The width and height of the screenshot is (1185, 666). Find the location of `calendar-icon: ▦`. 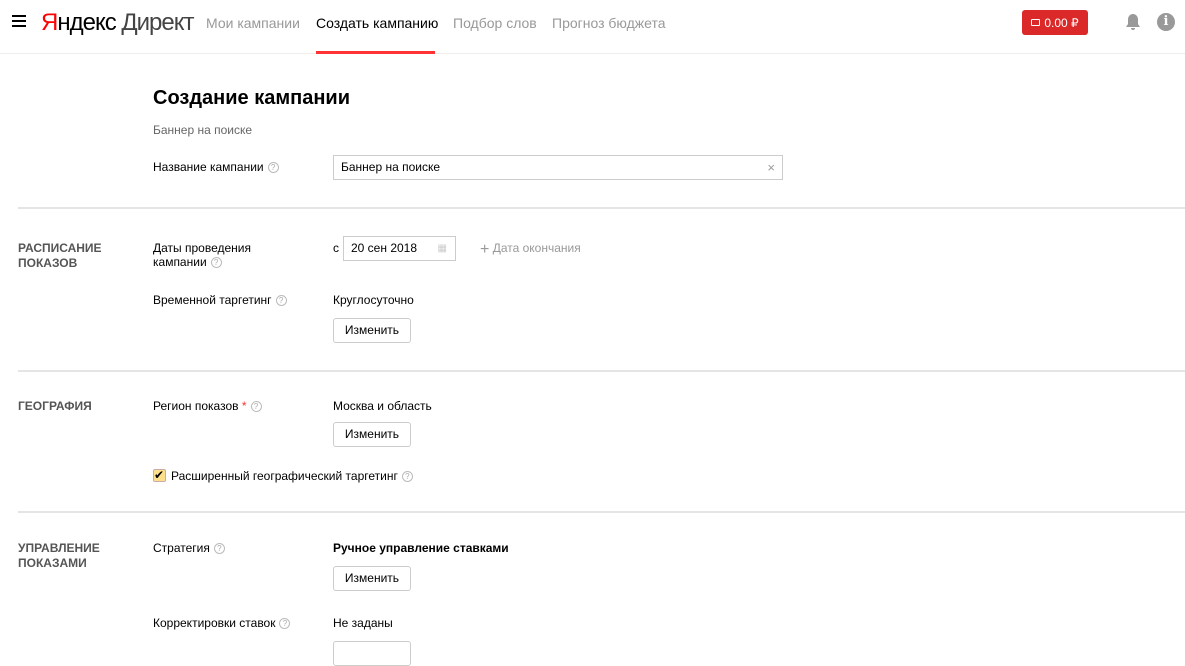

calendar-icon: ▦ is located at coordinates (442, 248).